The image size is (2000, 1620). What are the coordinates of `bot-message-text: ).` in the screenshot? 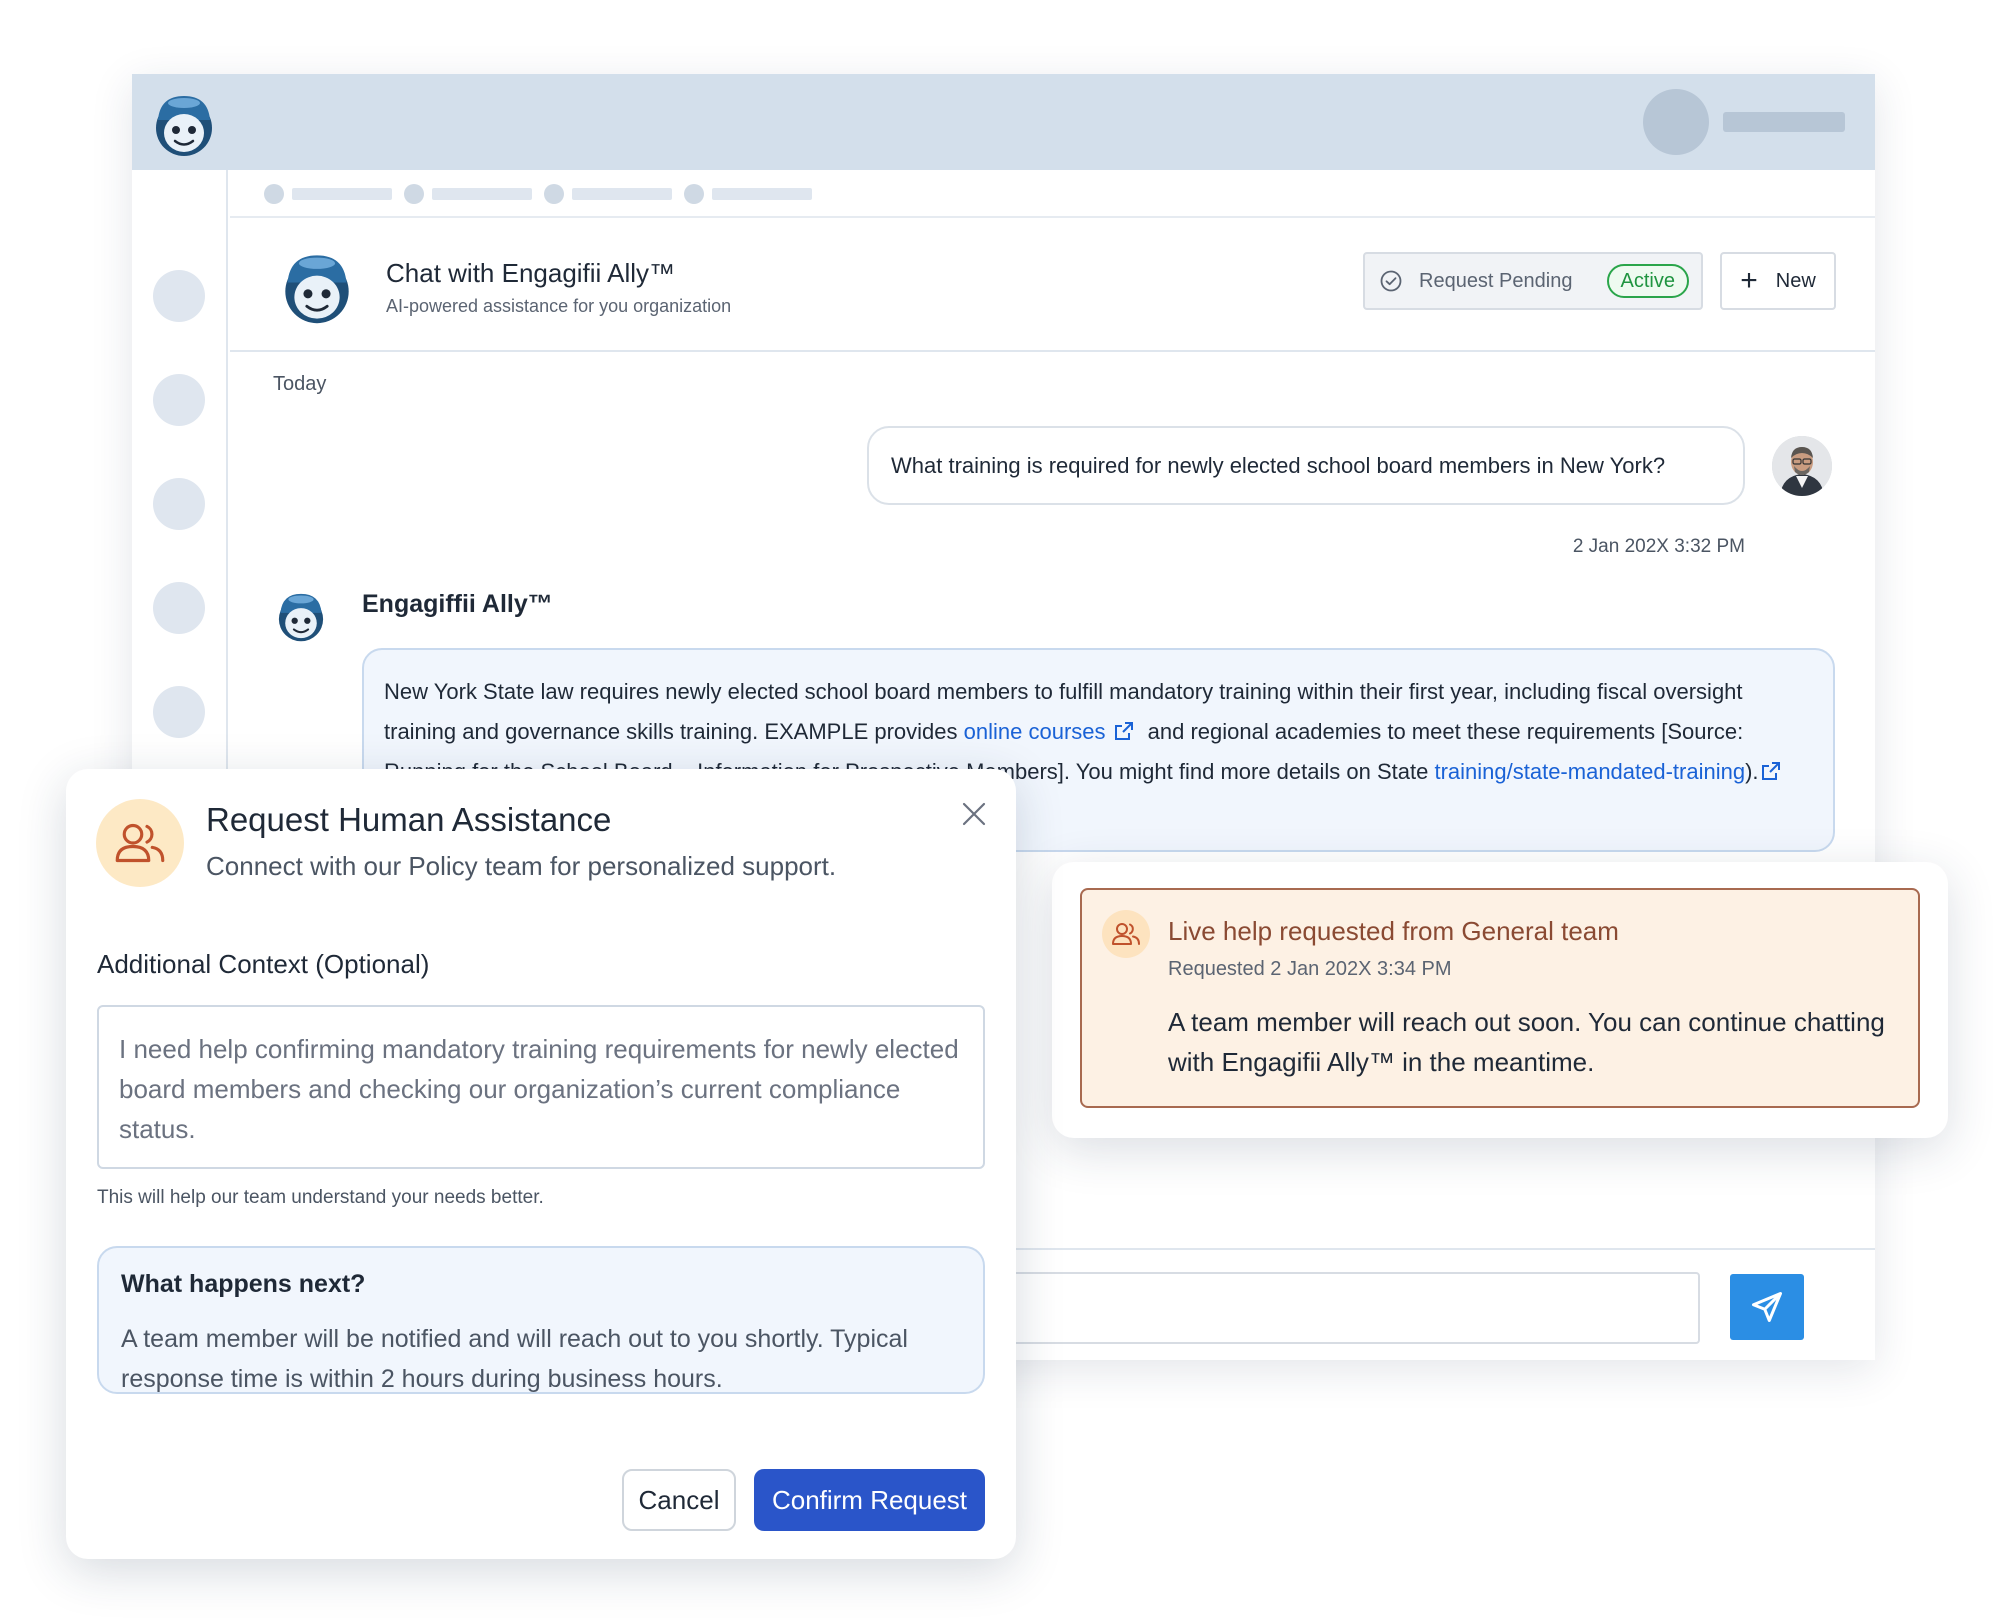 It's located at (1752, 771).